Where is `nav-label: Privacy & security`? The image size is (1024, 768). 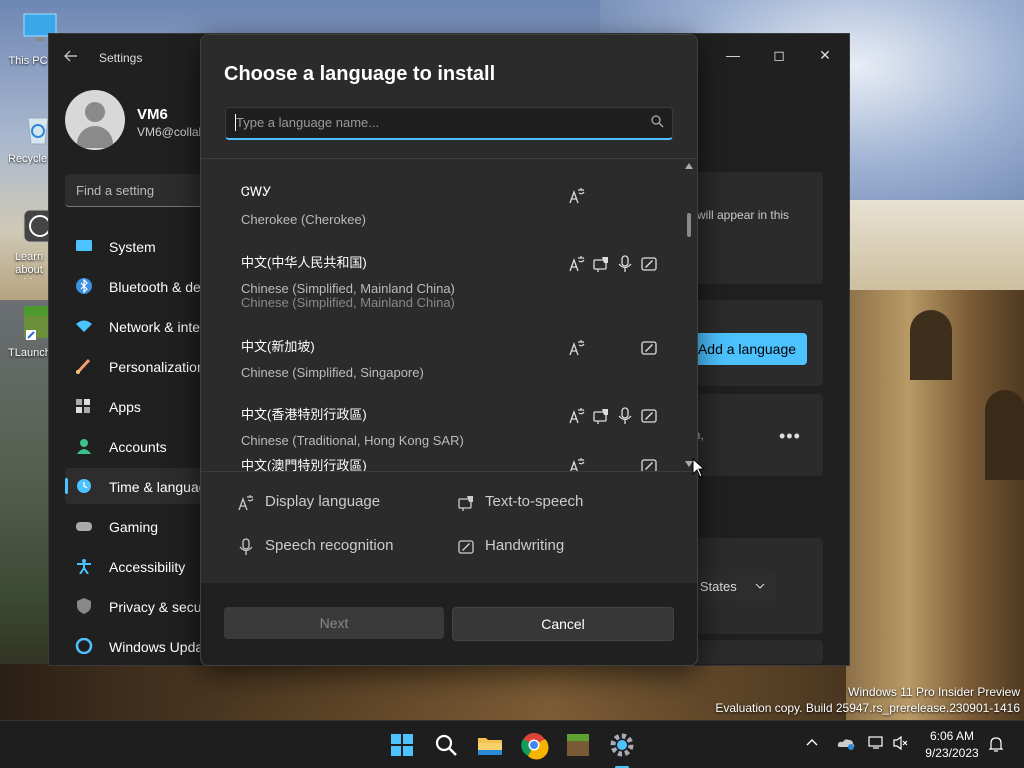 nav-label: Privacy & security is located at coordinates (157, 607).